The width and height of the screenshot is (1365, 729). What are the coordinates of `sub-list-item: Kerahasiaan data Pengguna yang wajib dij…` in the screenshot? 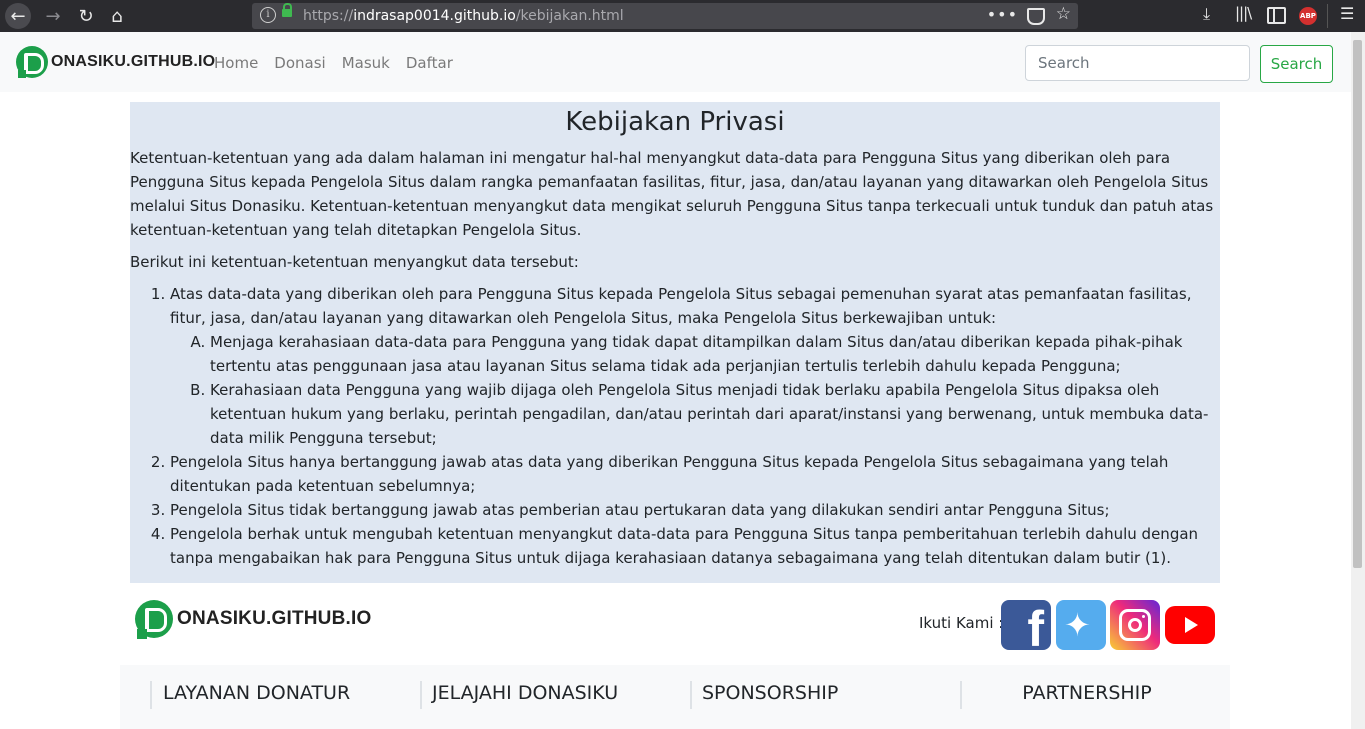 It's located at (715, 414).